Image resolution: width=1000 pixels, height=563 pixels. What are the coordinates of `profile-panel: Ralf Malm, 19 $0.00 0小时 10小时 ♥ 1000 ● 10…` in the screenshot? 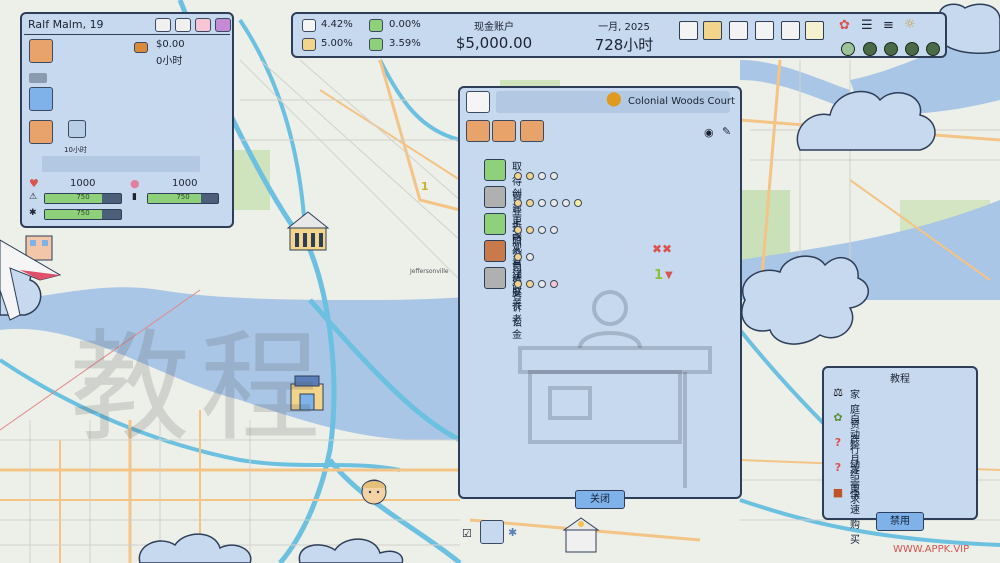 It's located at (127, 120).